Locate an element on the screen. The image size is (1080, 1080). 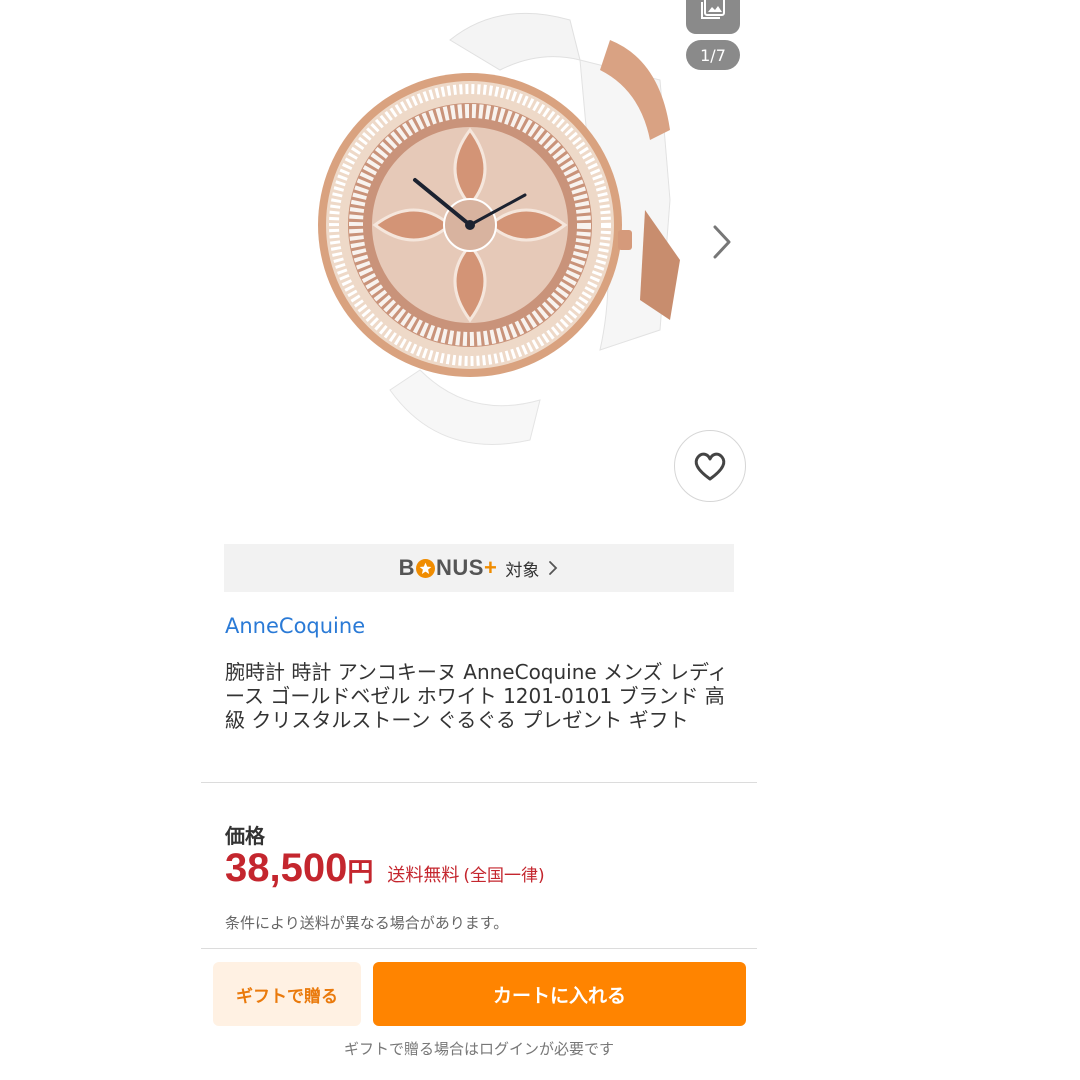
price-value: 38,500 is located at coordinates (286, 868).